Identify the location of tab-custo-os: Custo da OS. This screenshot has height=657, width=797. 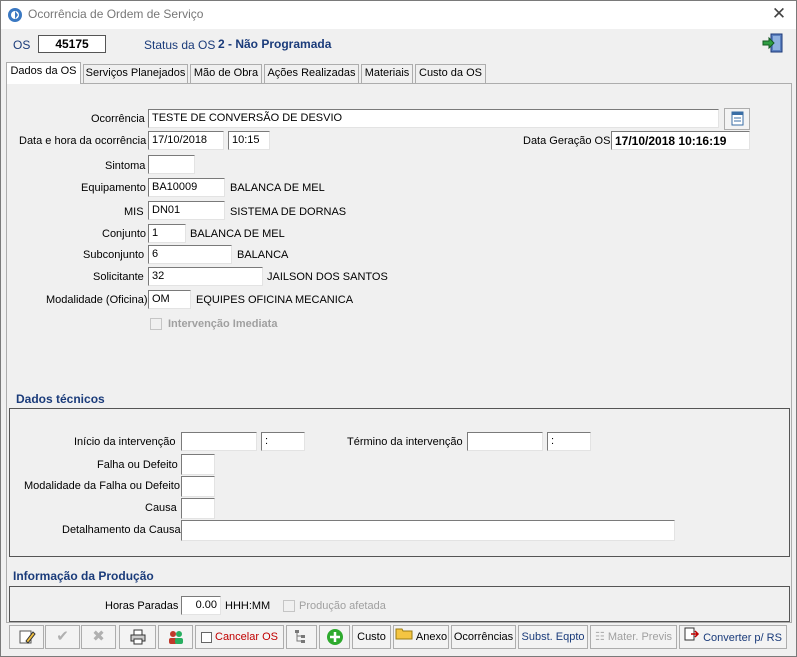
(450, 73).